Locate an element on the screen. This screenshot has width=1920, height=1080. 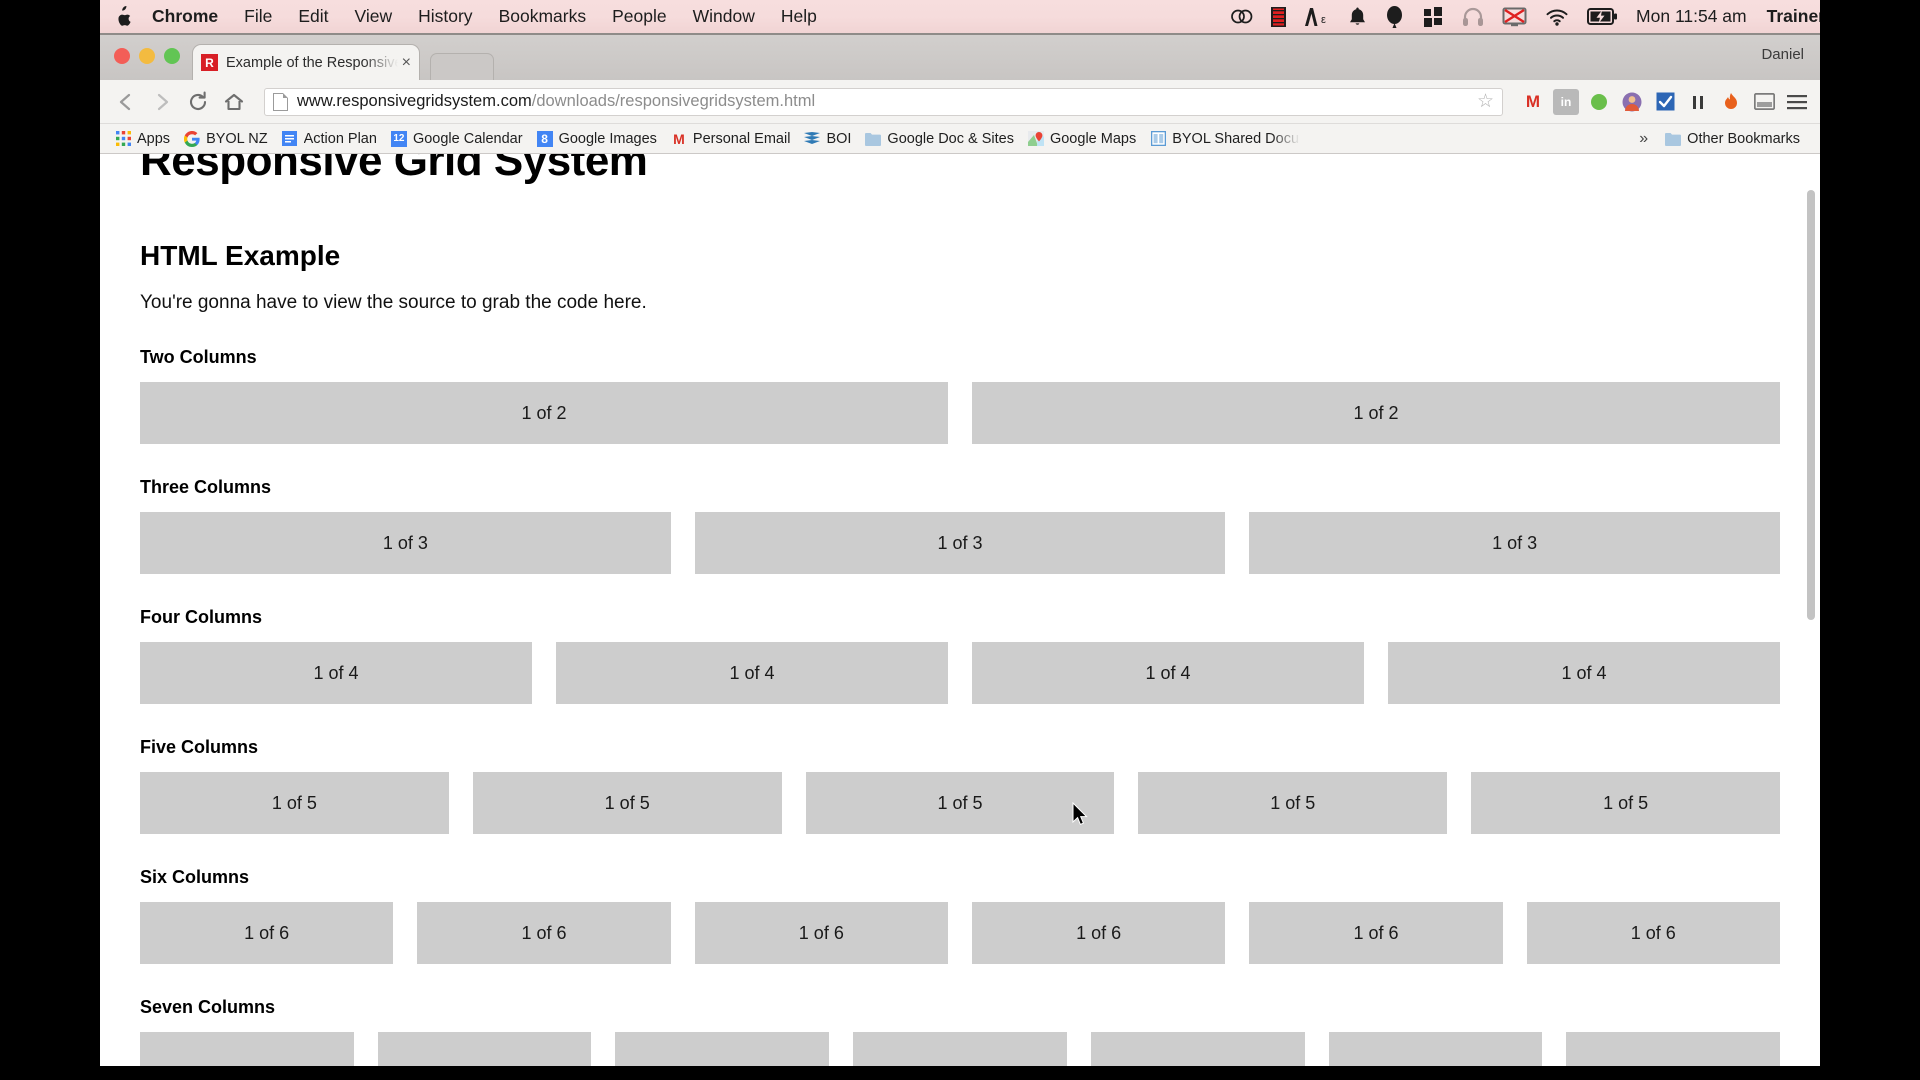
bookmark-action-plan: Action Plan is located at coordinates (329, 139).